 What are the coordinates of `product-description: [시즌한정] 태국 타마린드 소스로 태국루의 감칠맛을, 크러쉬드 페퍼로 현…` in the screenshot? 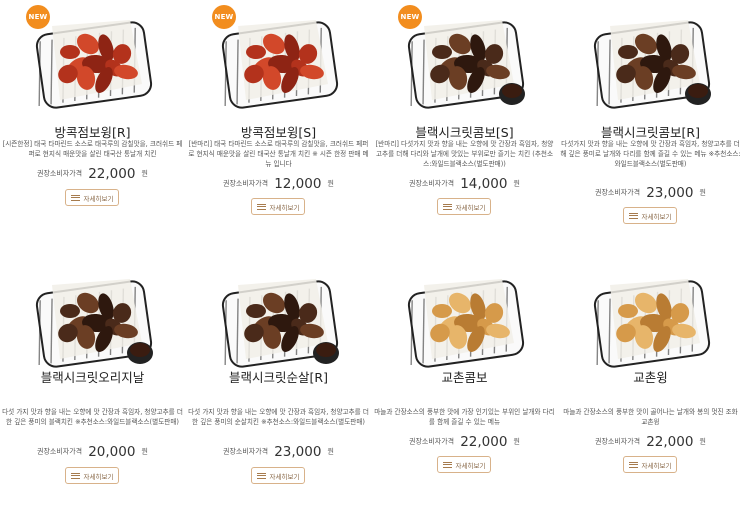 It's located at (92, 149).